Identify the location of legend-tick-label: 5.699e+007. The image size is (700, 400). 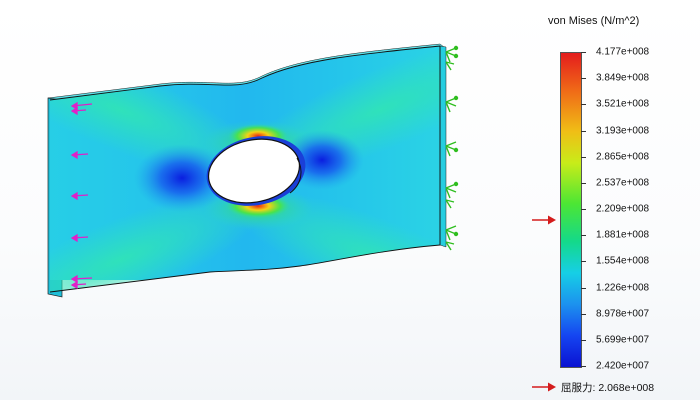
(623, 340).